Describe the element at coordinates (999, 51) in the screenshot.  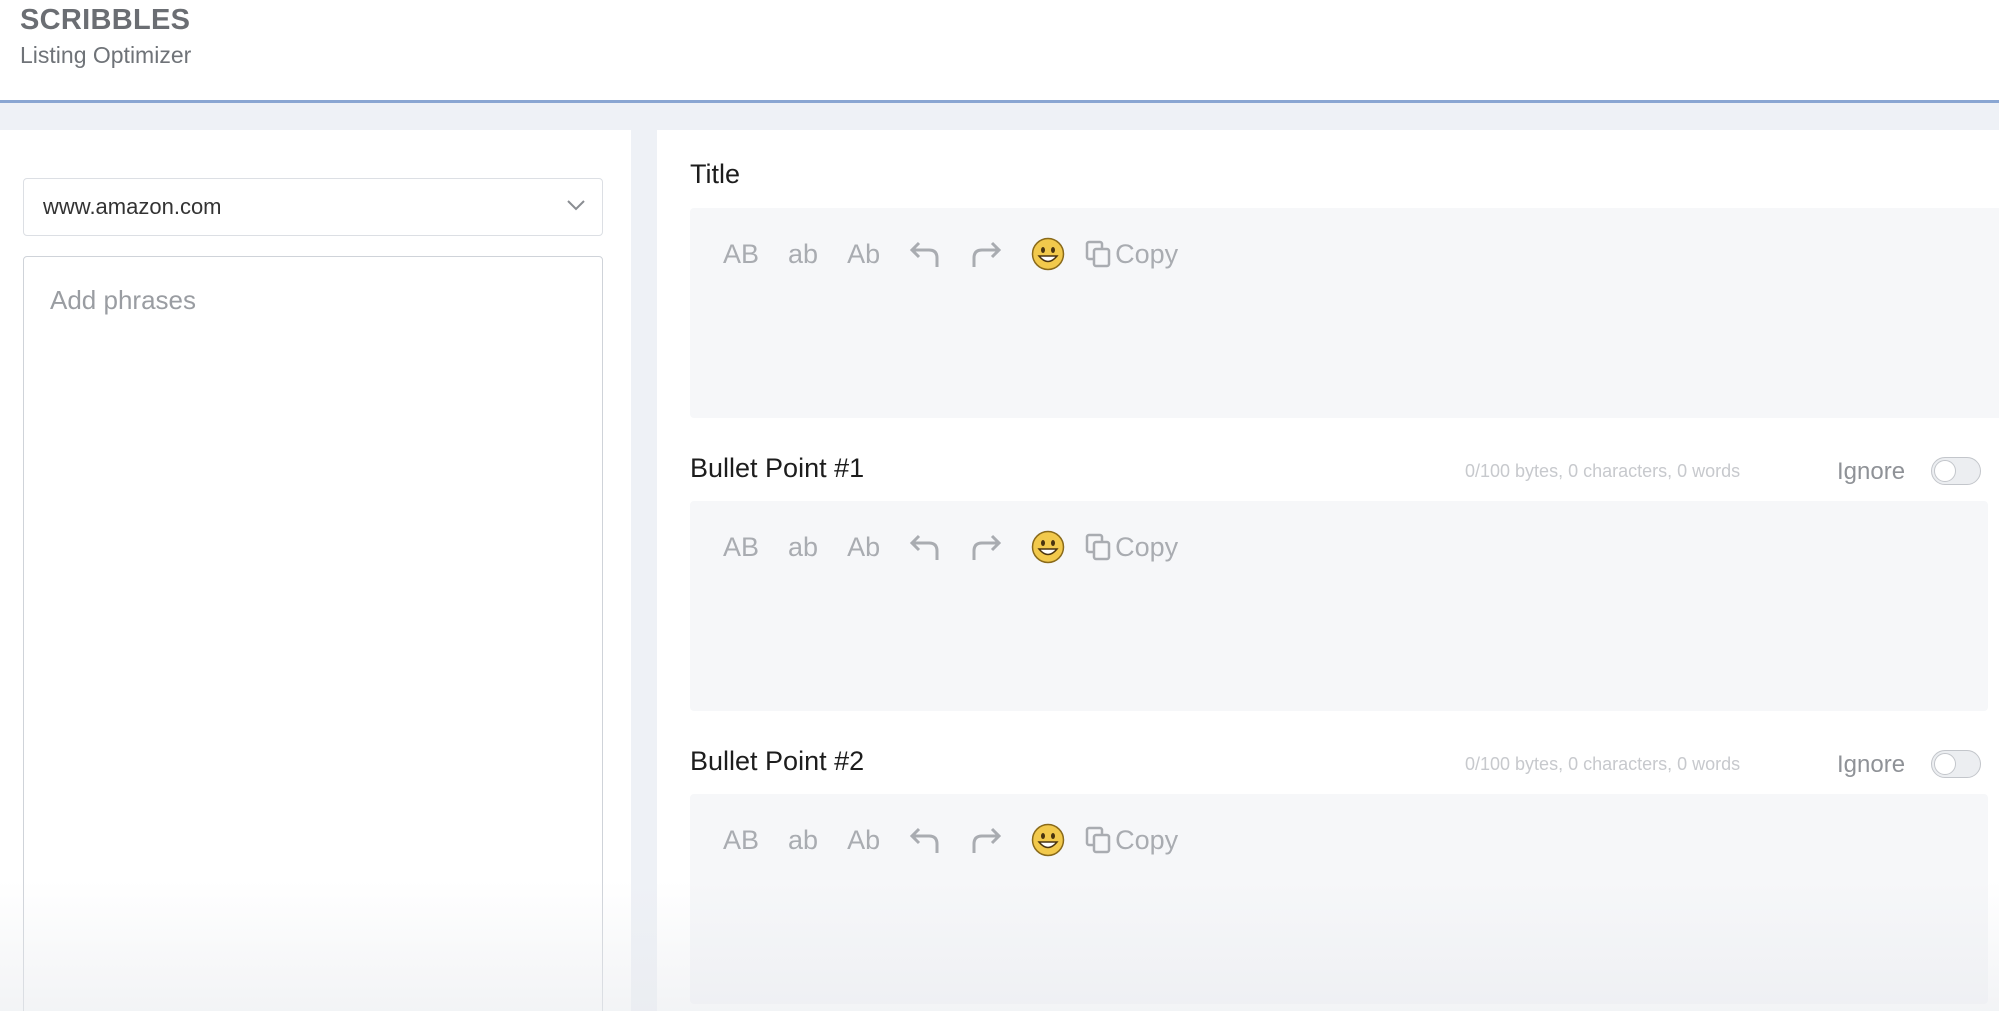
I see `app-header: SCRIBBLES Listing Optimizer` at that location.